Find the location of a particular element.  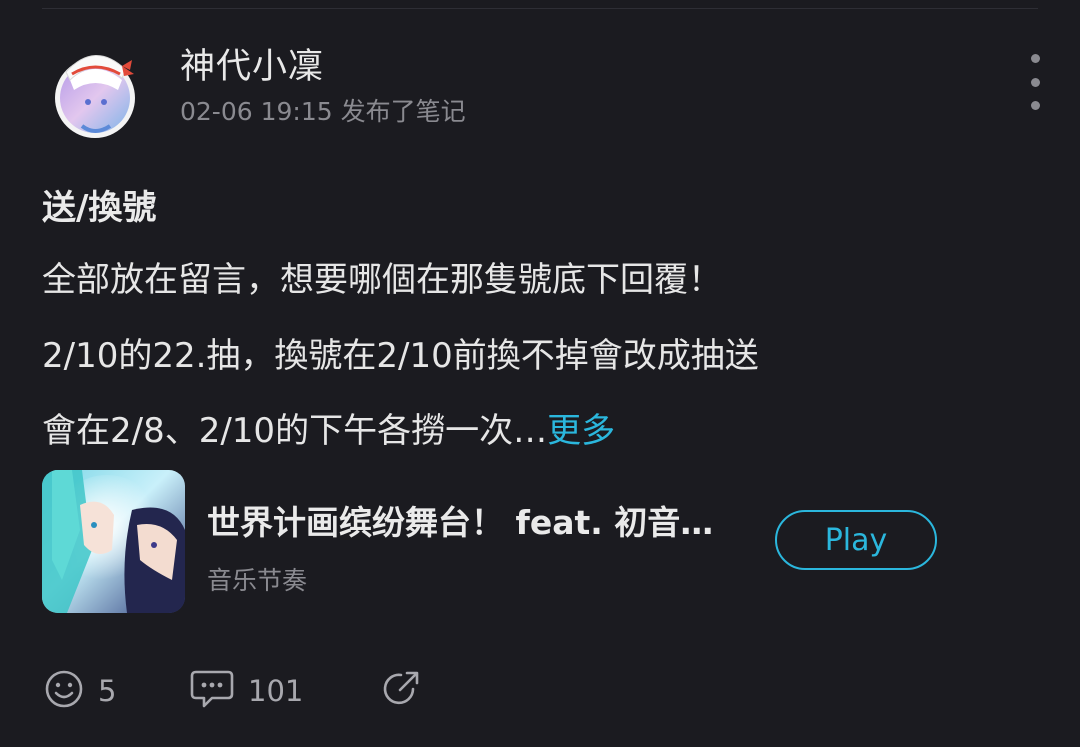

post-timestamp: 02-06 19:15 发布了笔记 is located at coordinates (323, 111).